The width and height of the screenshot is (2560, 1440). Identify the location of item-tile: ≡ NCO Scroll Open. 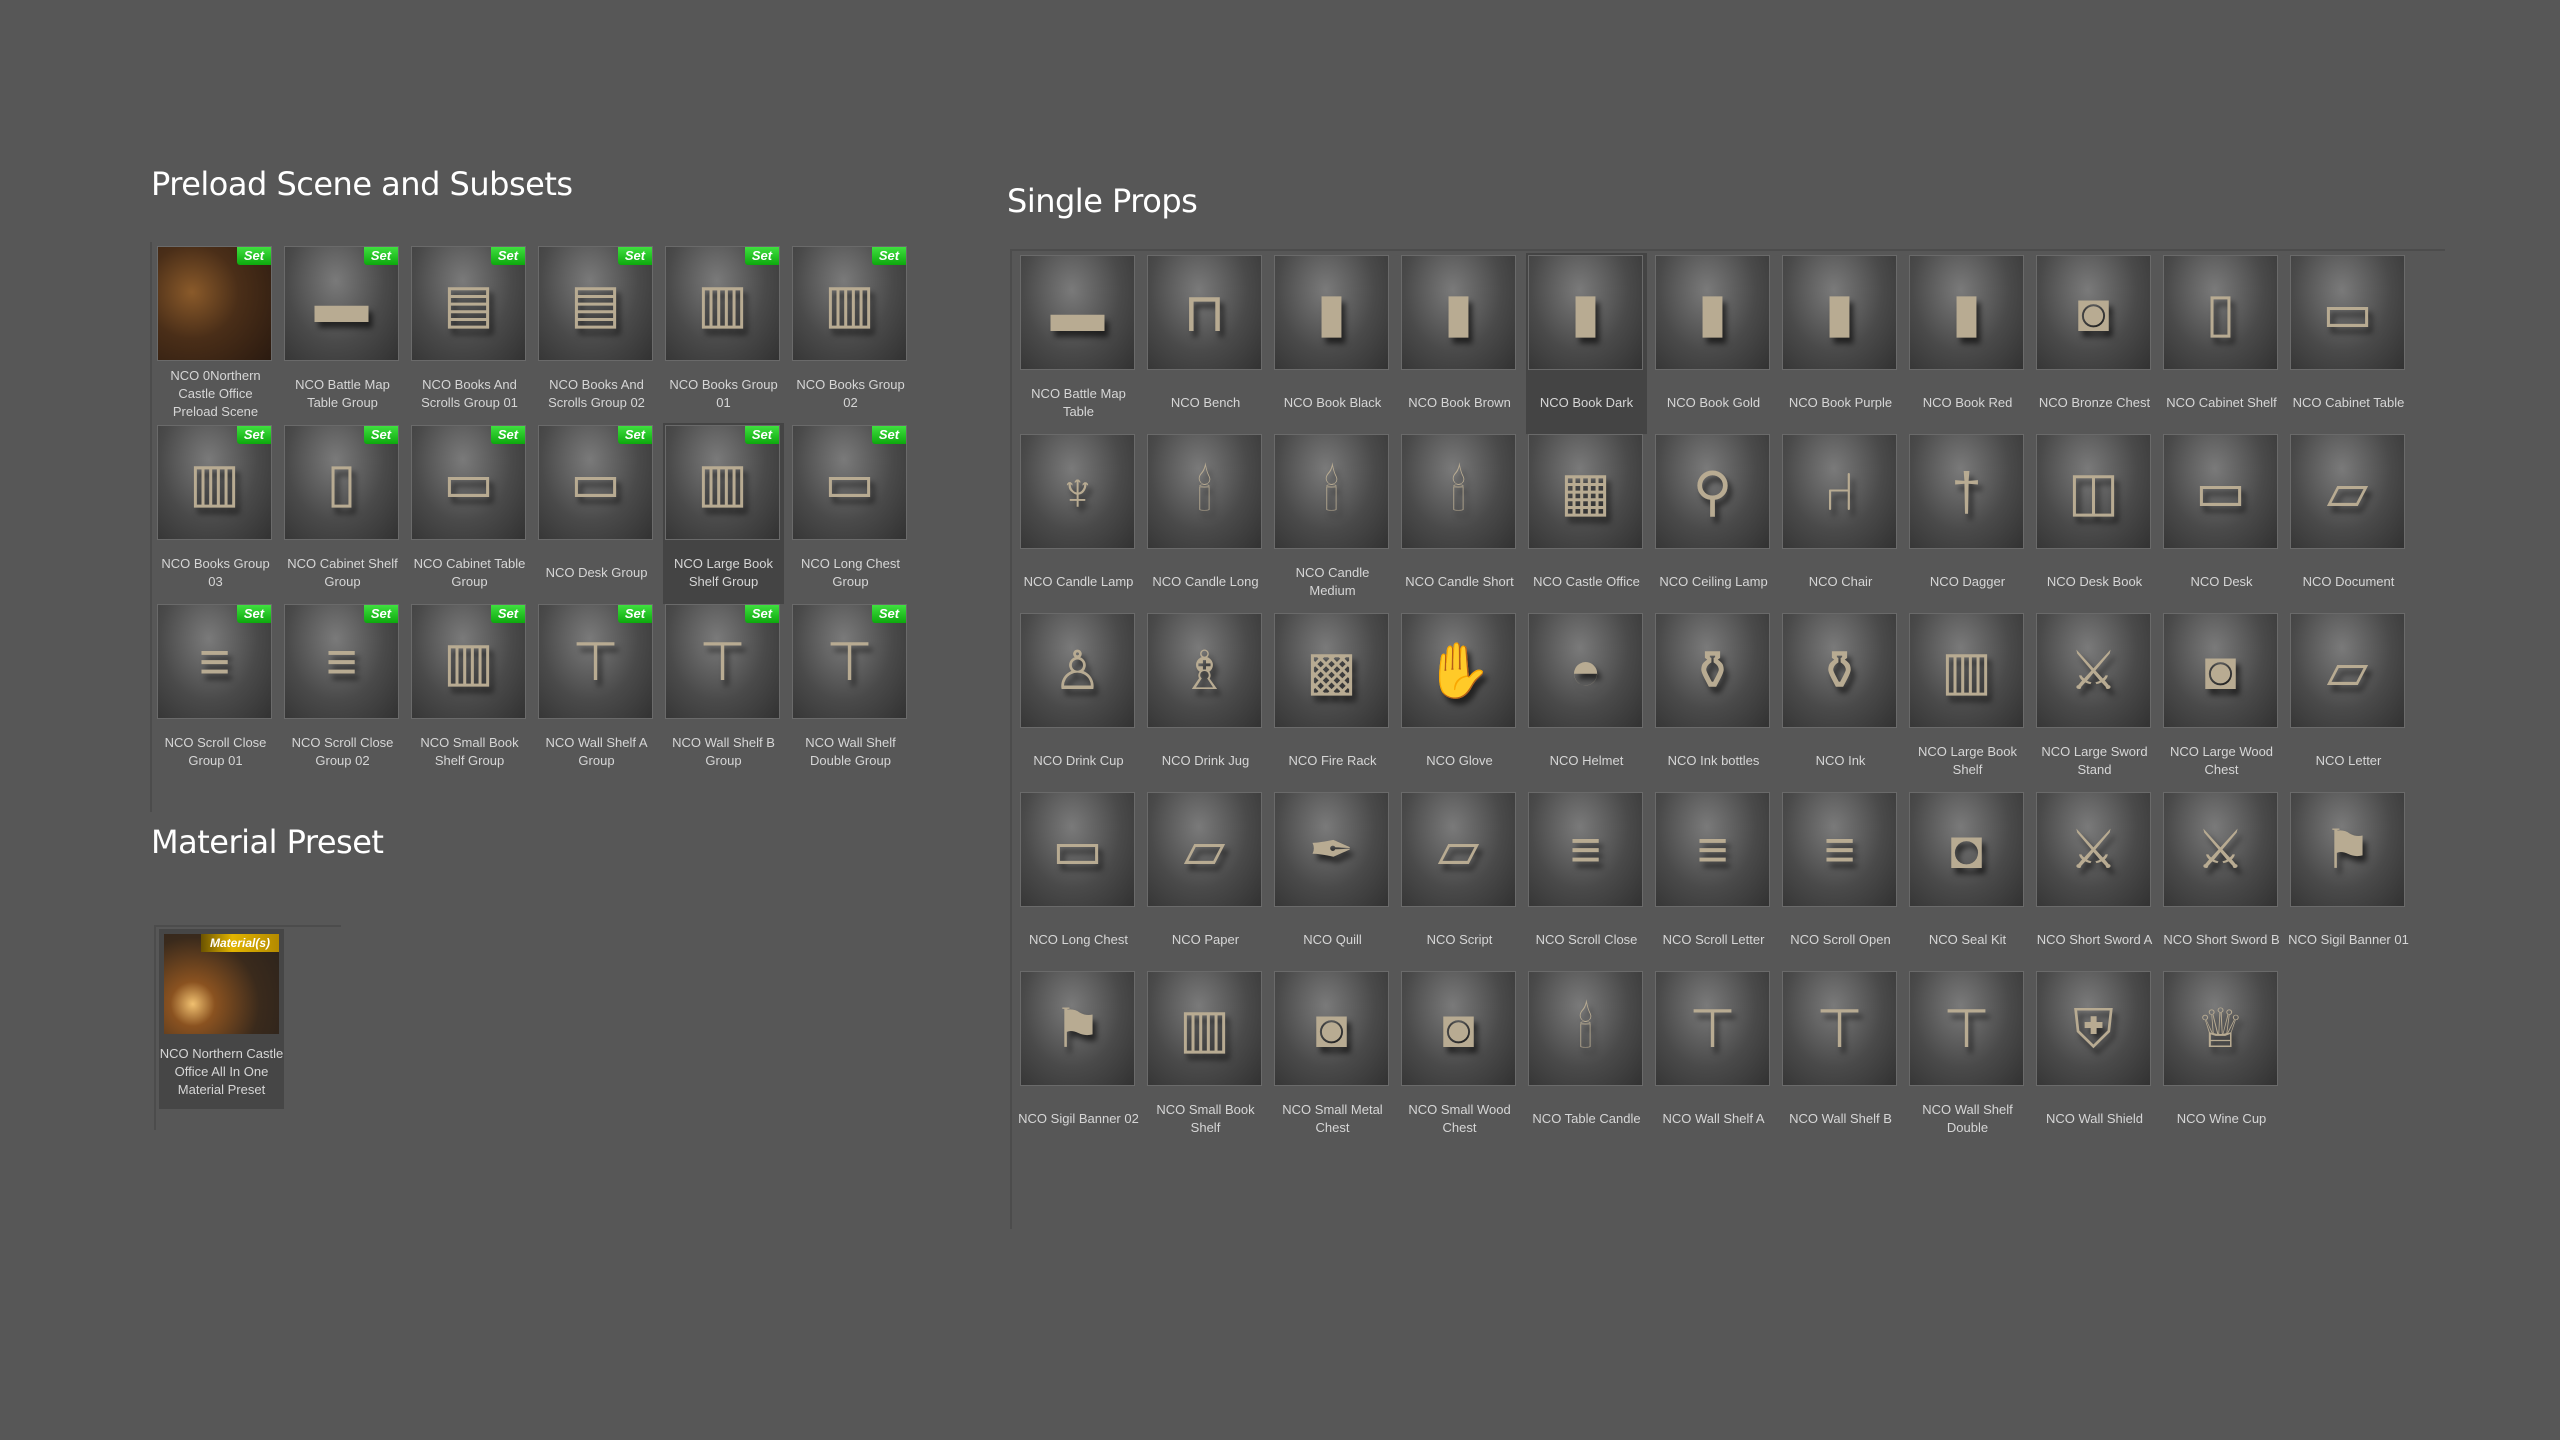
(1840, 880).